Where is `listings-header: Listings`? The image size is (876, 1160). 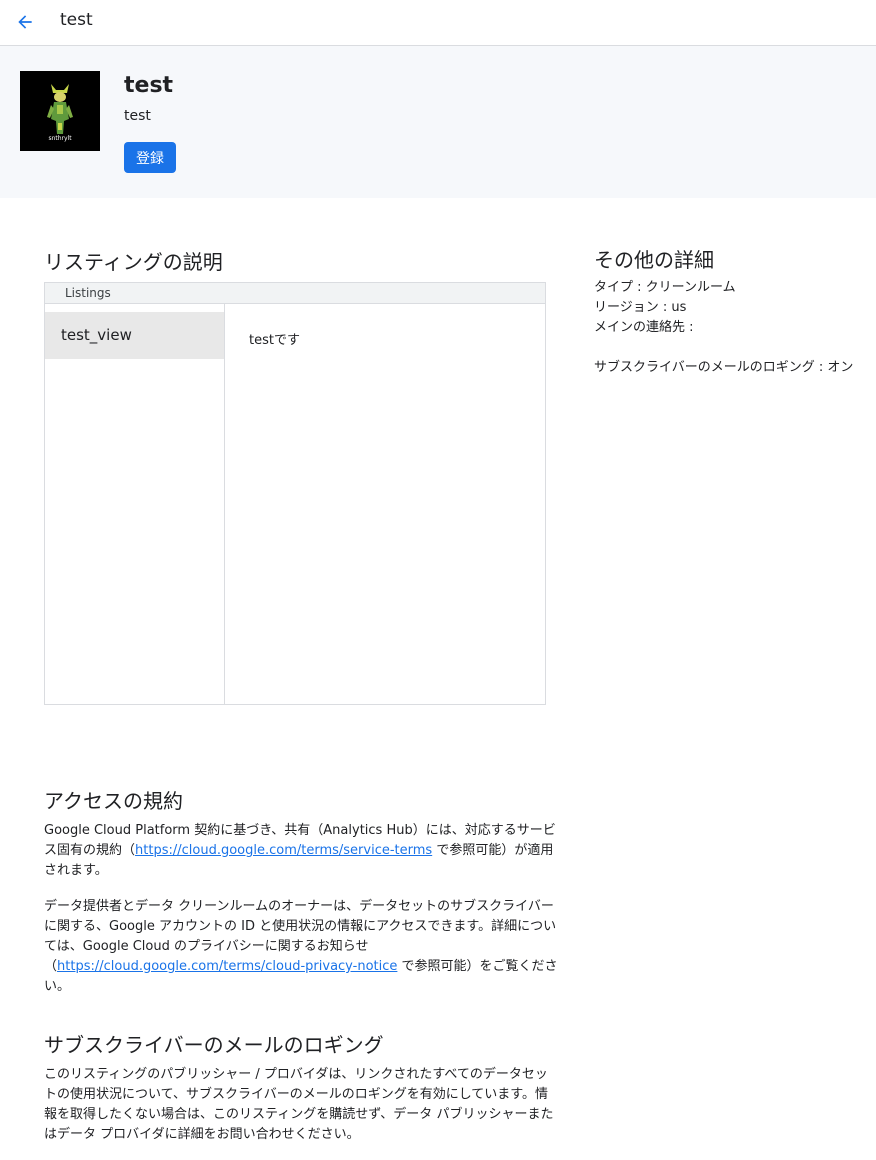
listings-header: Listings is located at coordinates (295, 293).